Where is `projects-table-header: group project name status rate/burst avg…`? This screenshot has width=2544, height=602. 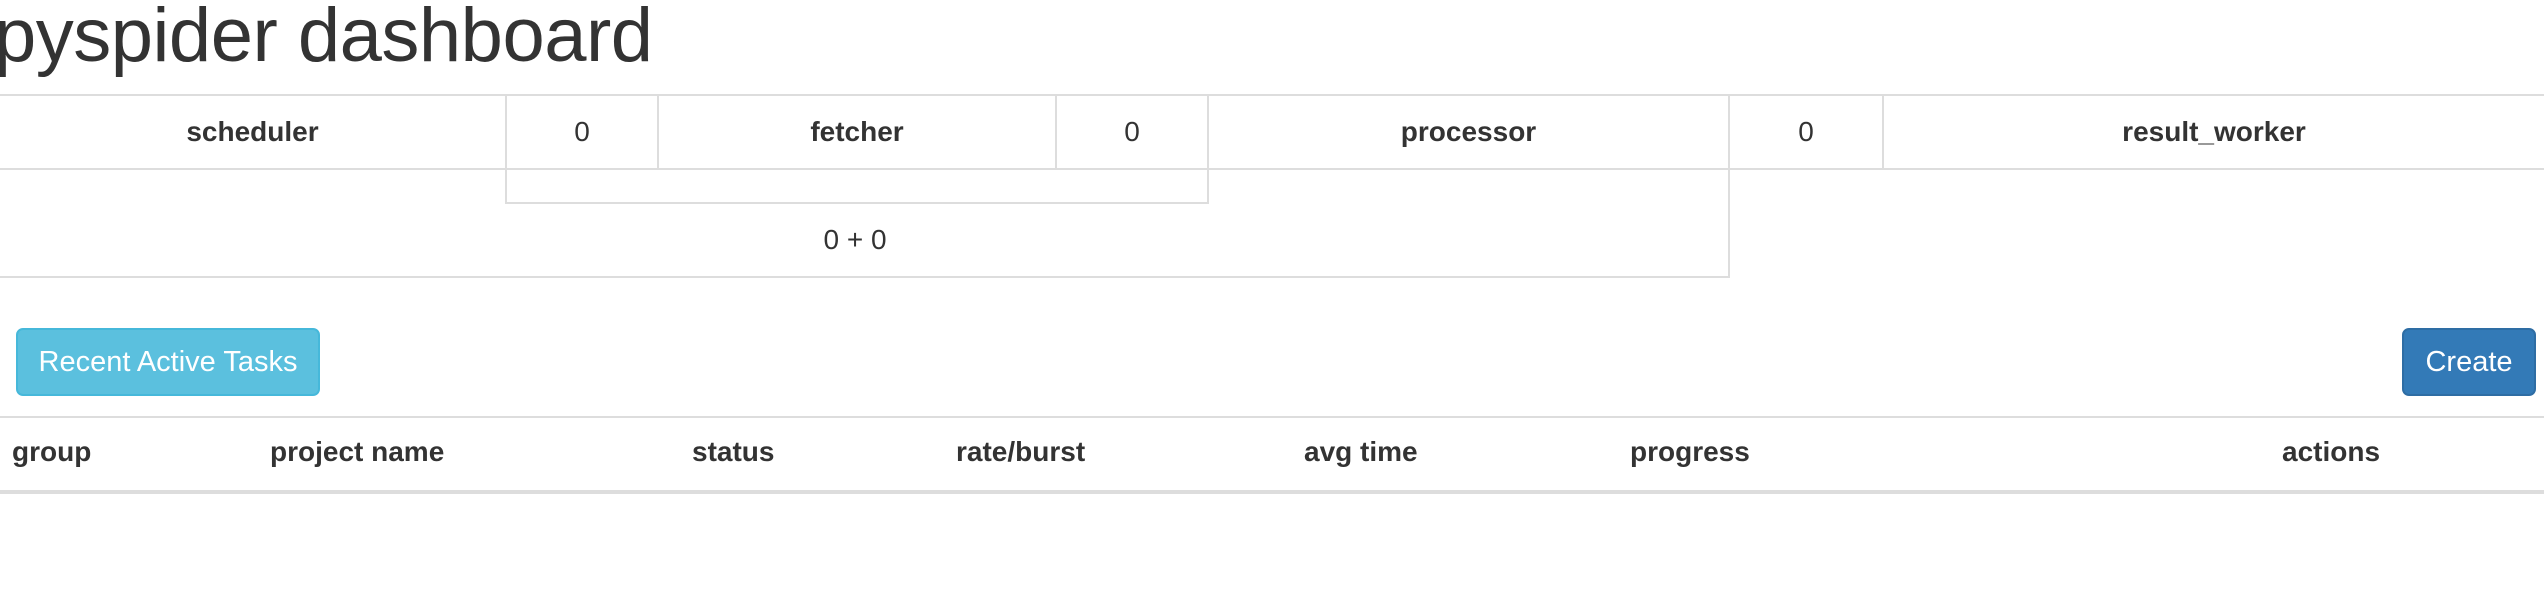 projects-table-header: group project name status rate/burst avg… is located at coordinates (1272, 455).